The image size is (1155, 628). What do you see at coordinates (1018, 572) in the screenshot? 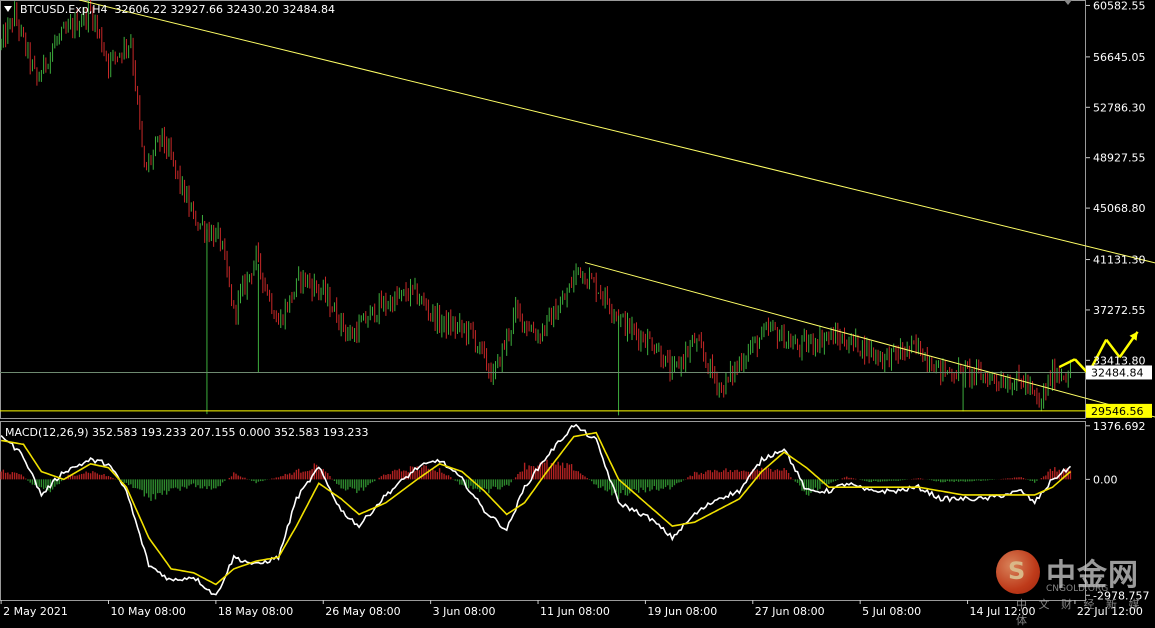
I see `cngold-logo-icon: S` at bounding box center [1018, 572].